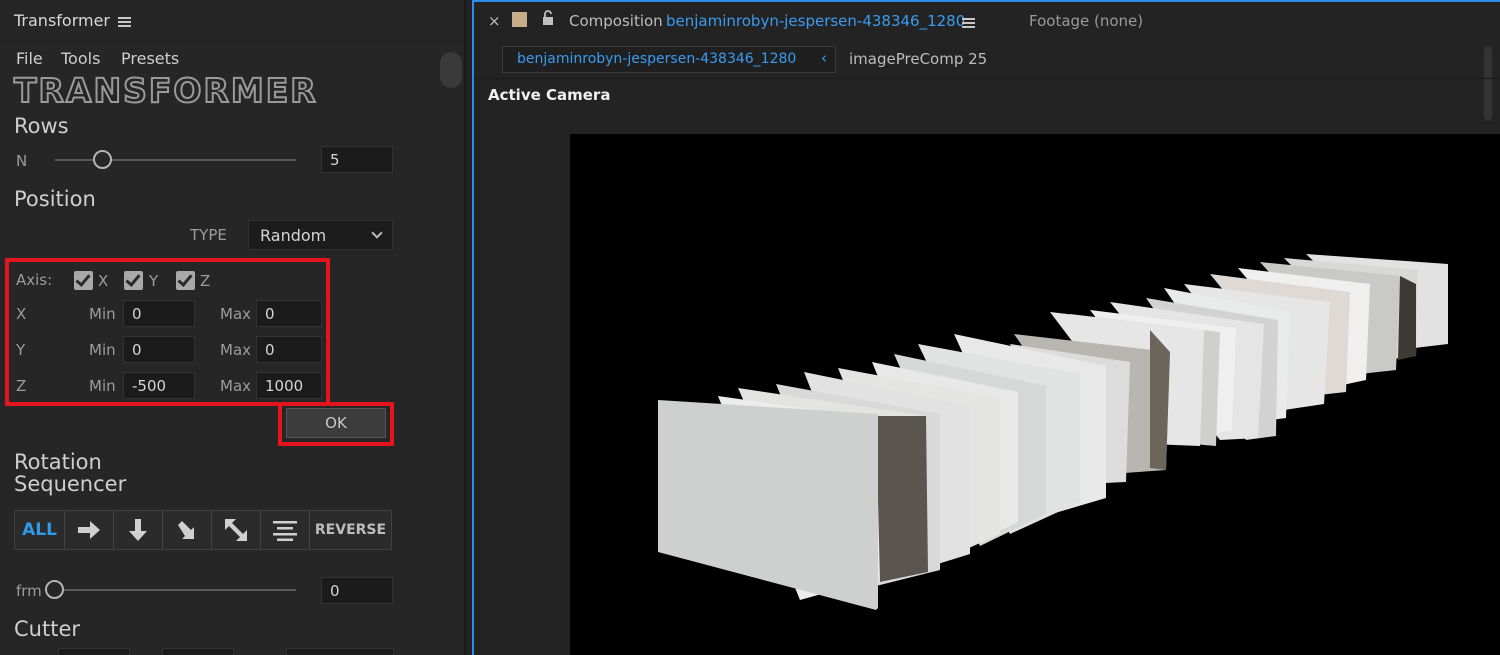 Image resolution: width=1500 pixels, height=655 pixels. I want to click on range-x-min-label: Min, so click(102, 314).